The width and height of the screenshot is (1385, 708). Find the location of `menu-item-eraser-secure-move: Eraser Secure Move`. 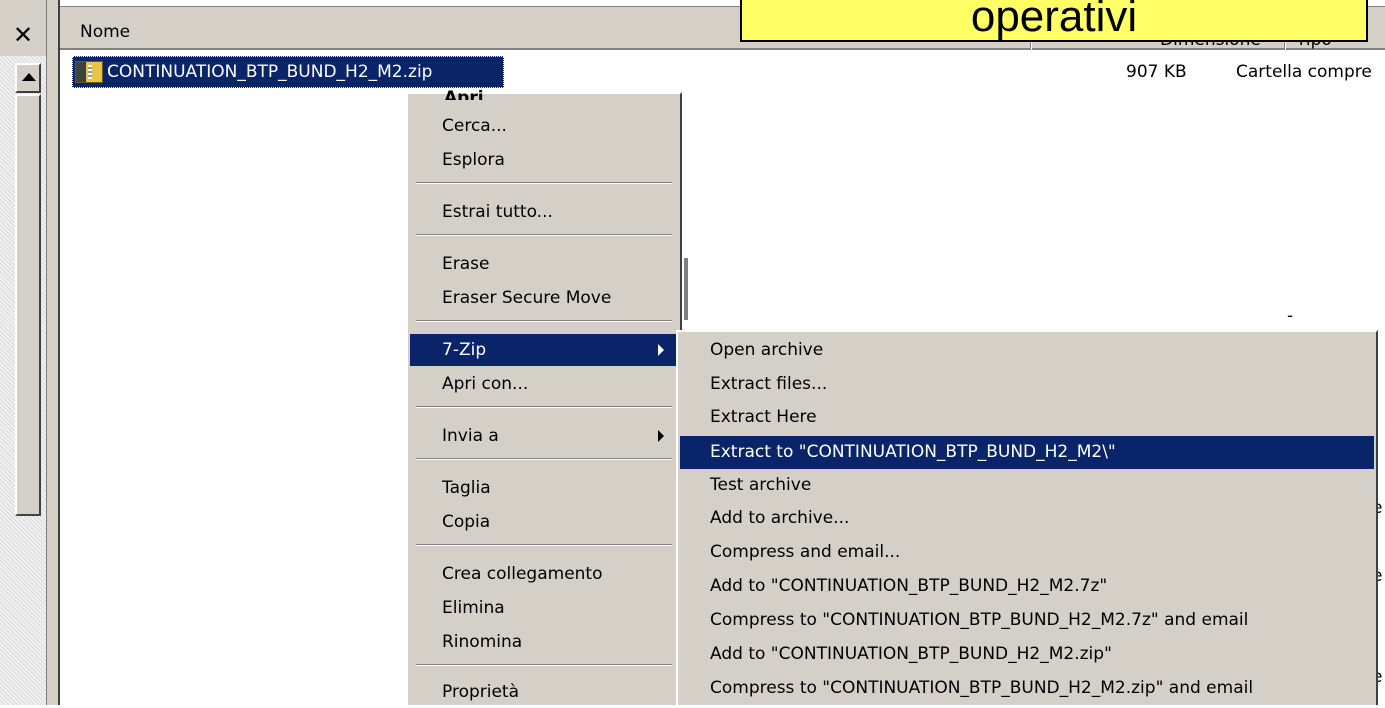

menu-item-eraser-secure-move: Eraser Secure Move is located at coordinates (544, 298).